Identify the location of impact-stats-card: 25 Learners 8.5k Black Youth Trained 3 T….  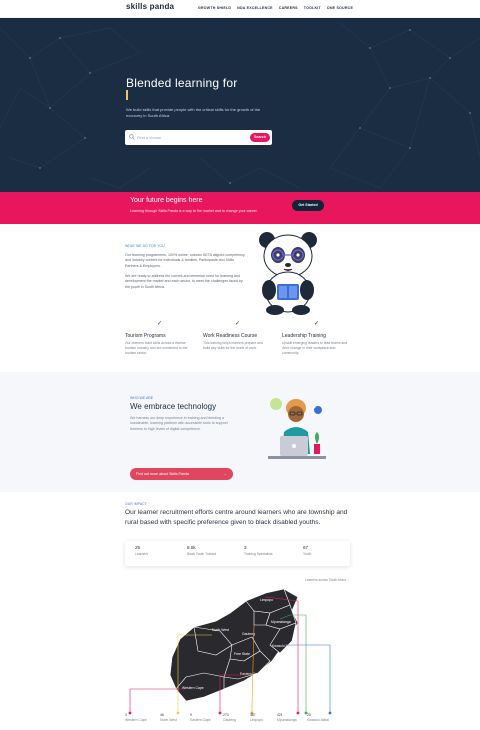
(237, 553).